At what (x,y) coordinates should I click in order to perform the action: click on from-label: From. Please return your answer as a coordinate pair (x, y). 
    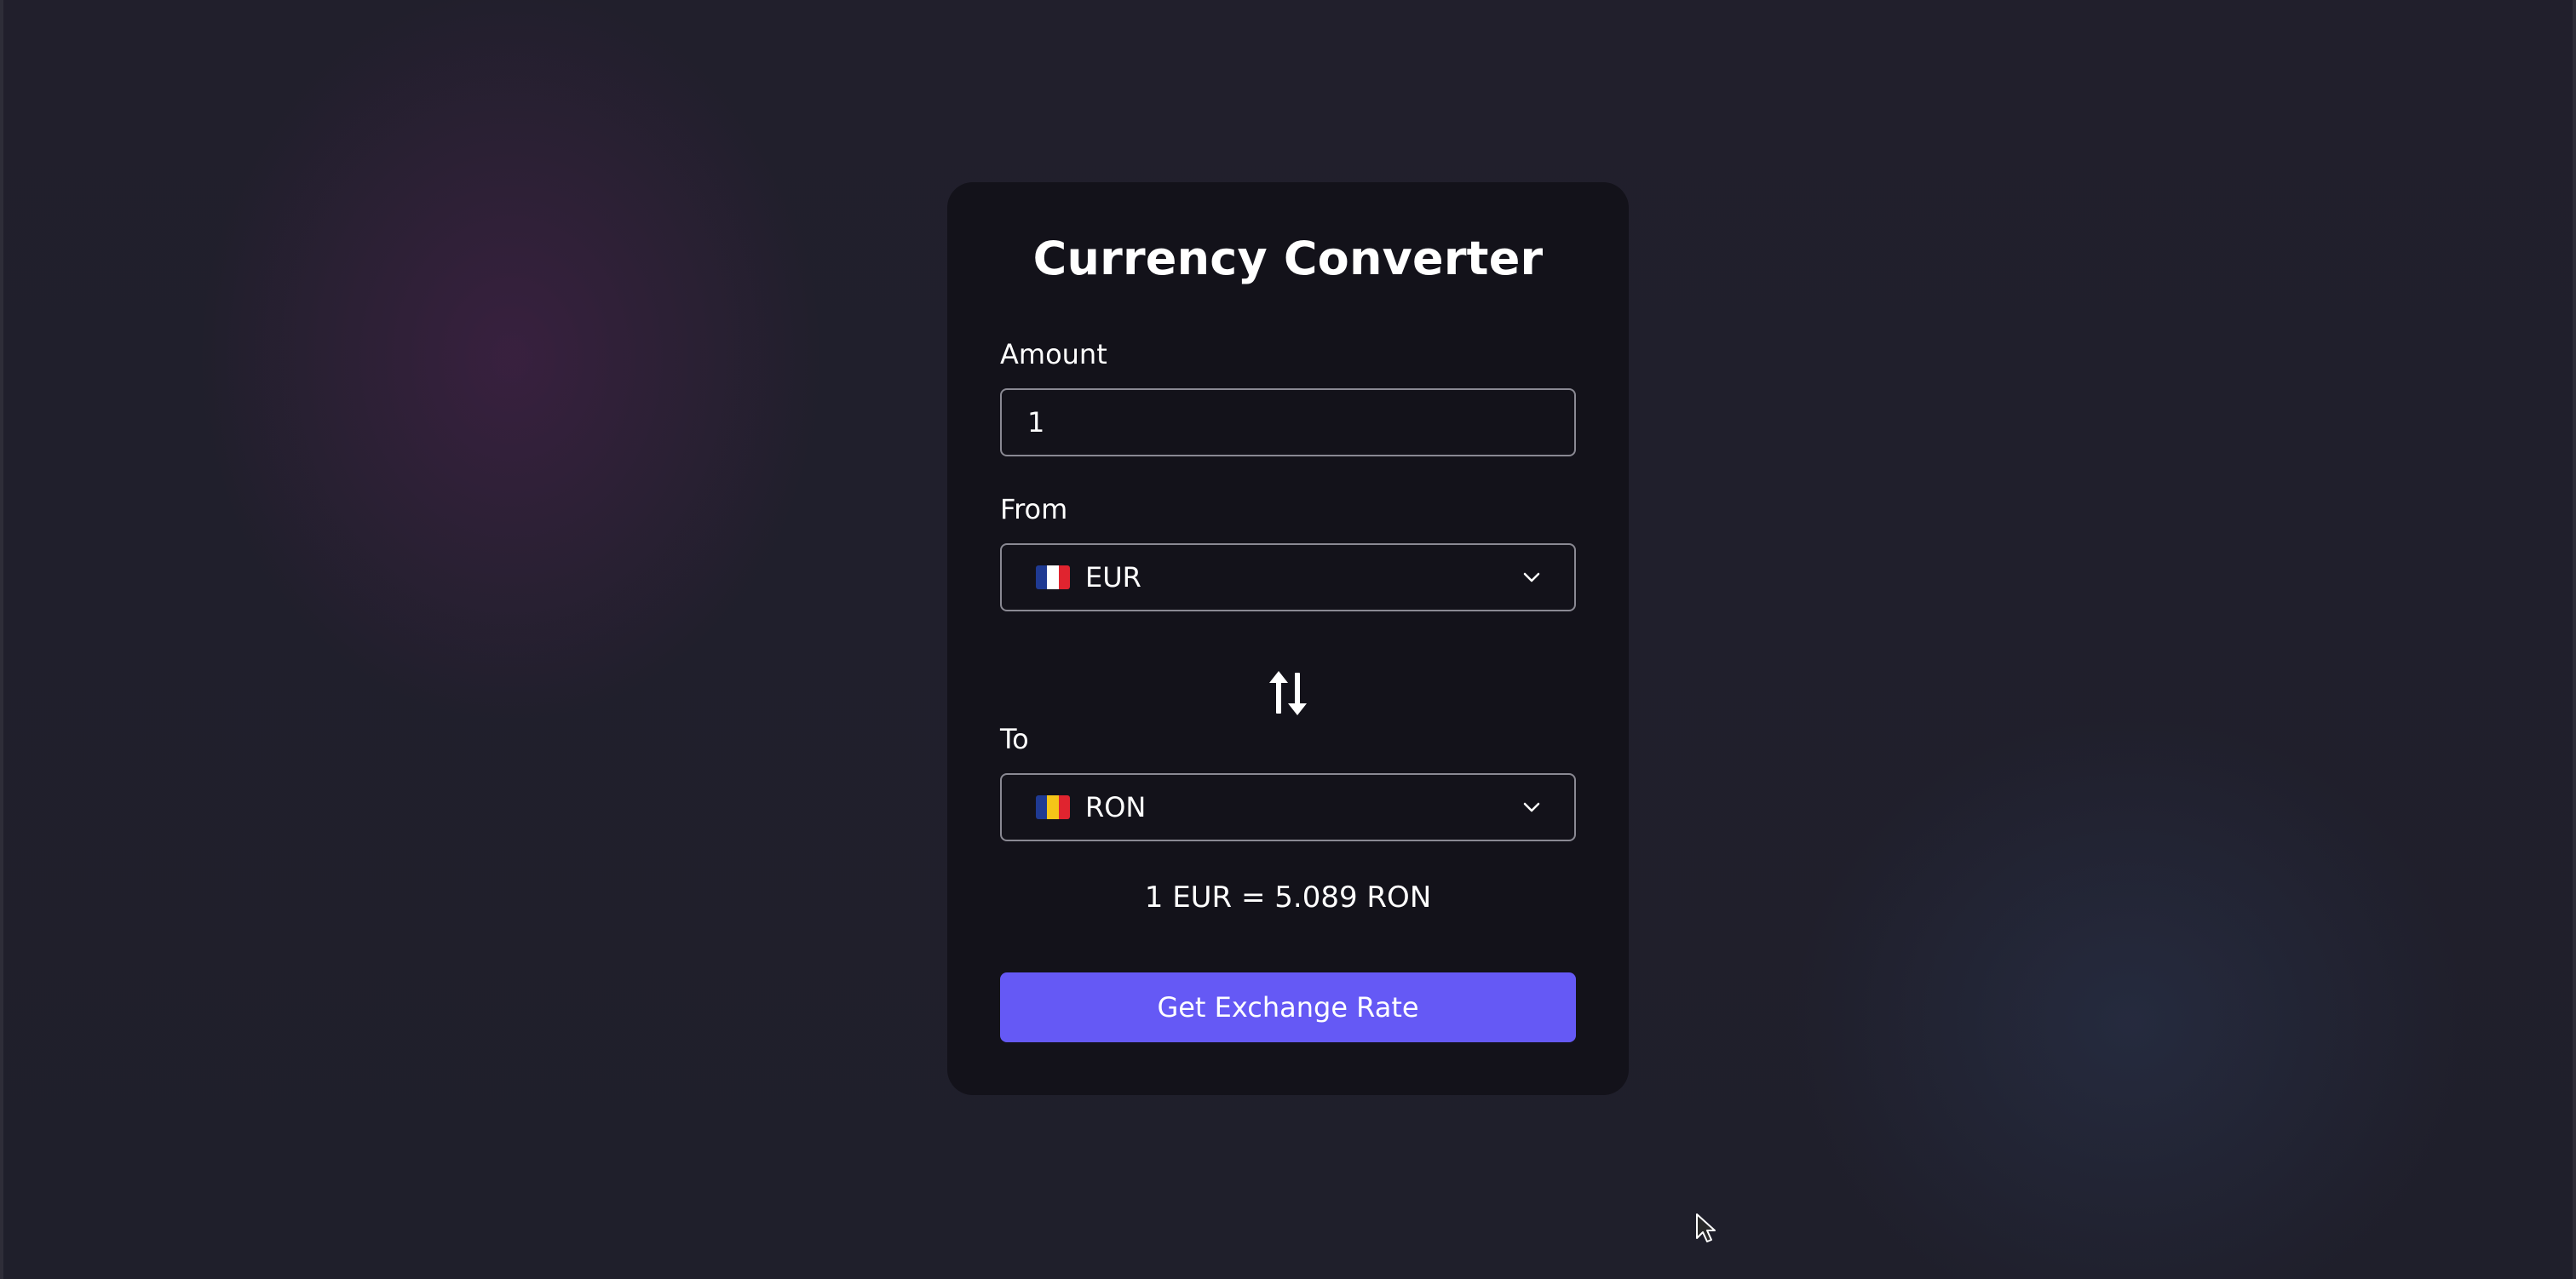
    Looking at the image, I should click on (1034, 509).